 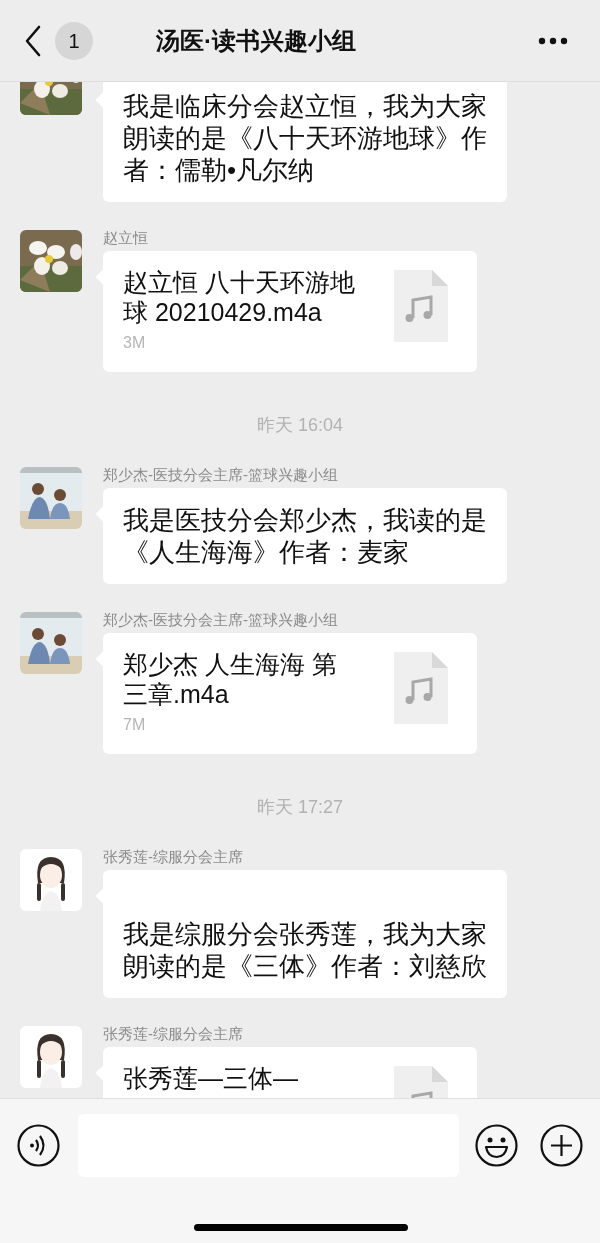 What do you see at coordinates (305, 950) in the screenshot?
I see `message-text: 我是综服分会张秀莲，我为大家朗读的是《三体》作者：刘慈欣` at bounding box center [305, 950].